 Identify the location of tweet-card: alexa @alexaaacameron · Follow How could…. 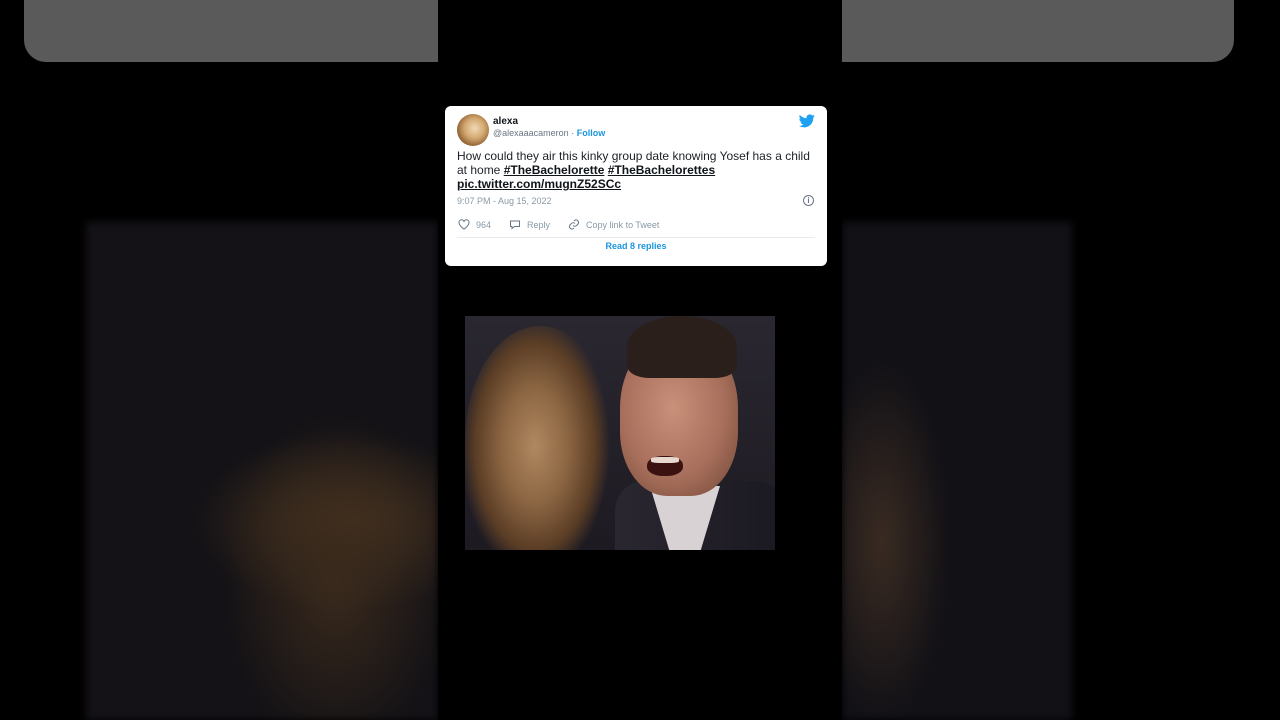
(636, 186).